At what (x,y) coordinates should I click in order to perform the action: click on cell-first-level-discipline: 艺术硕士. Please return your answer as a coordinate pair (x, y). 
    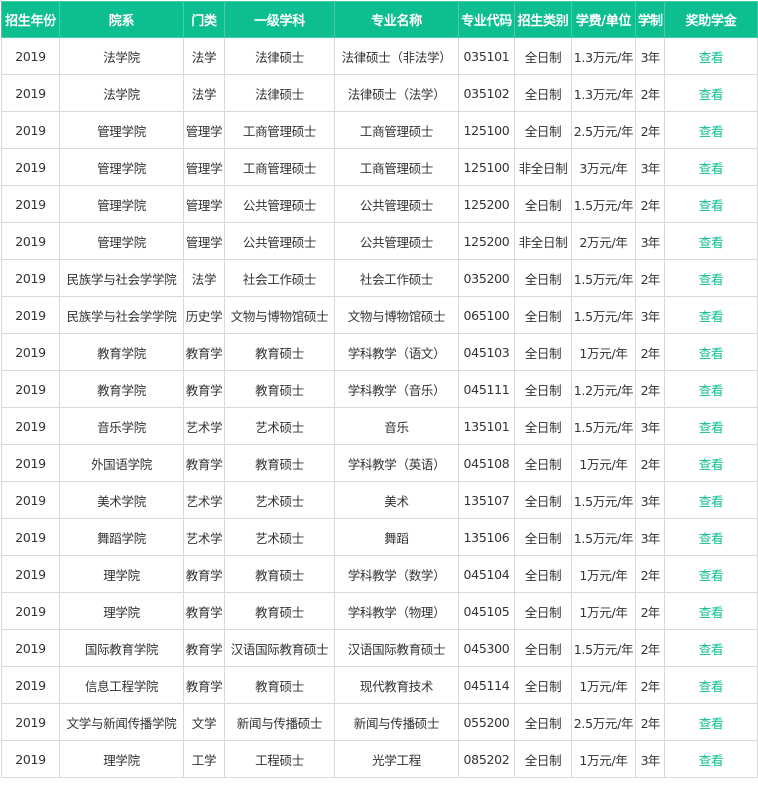
    Looking at the image, I should click on (279, 426).